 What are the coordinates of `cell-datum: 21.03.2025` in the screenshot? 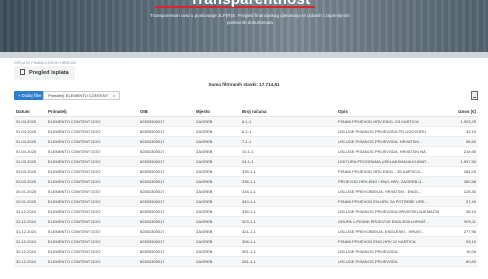 It's located at (30, 161).